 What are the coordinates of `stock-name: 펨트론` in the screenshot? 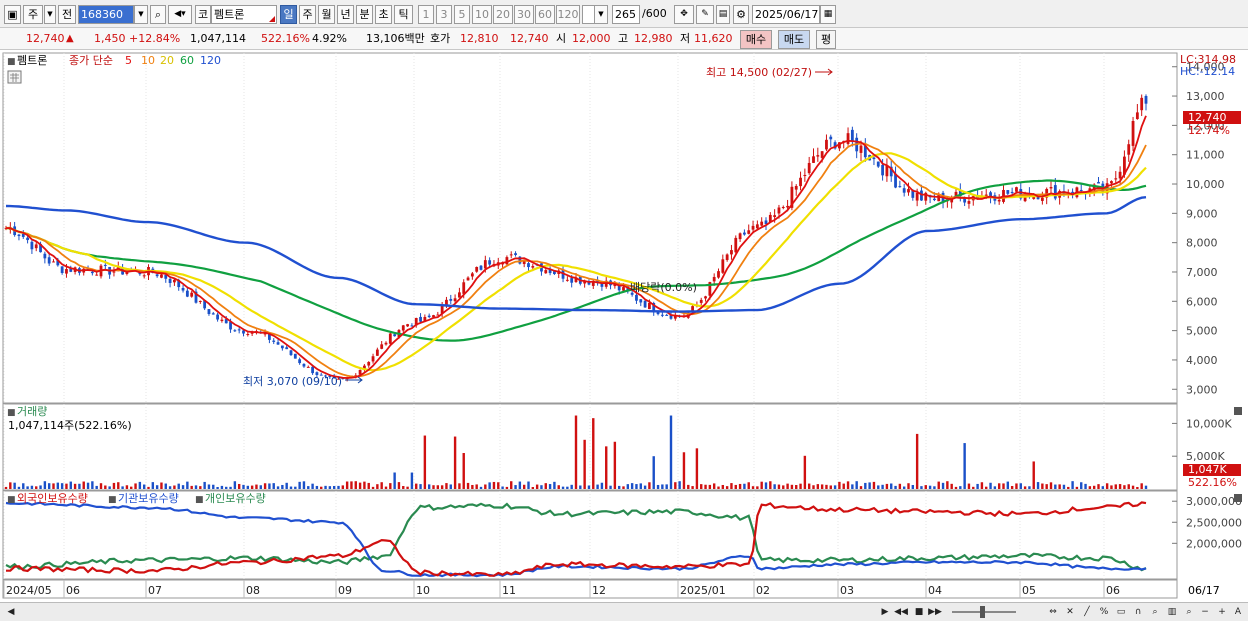 It's located at (229, 14).